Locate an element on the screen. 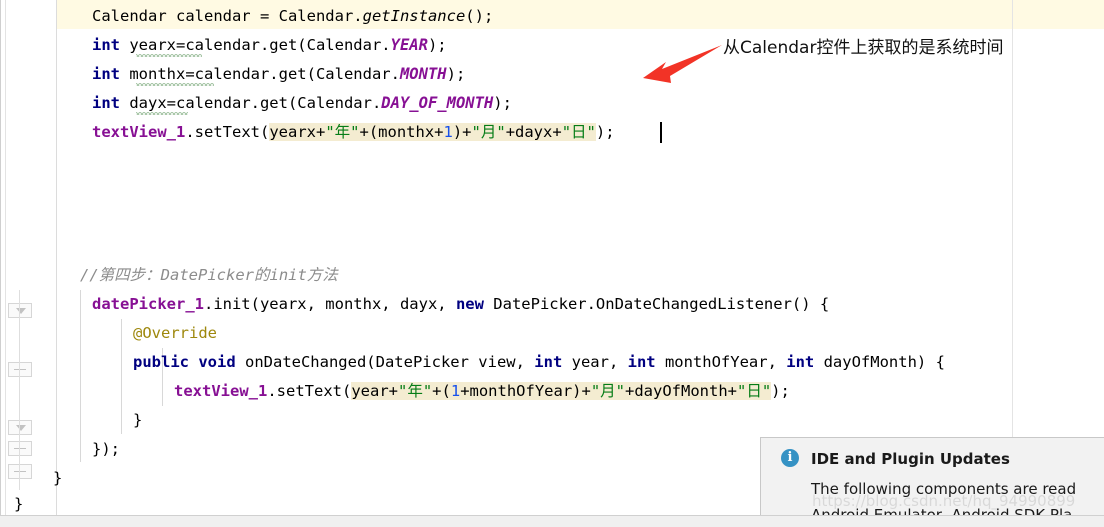 The image size is (1104, 527). code-token: @Override is located at coordinates (175, 333).